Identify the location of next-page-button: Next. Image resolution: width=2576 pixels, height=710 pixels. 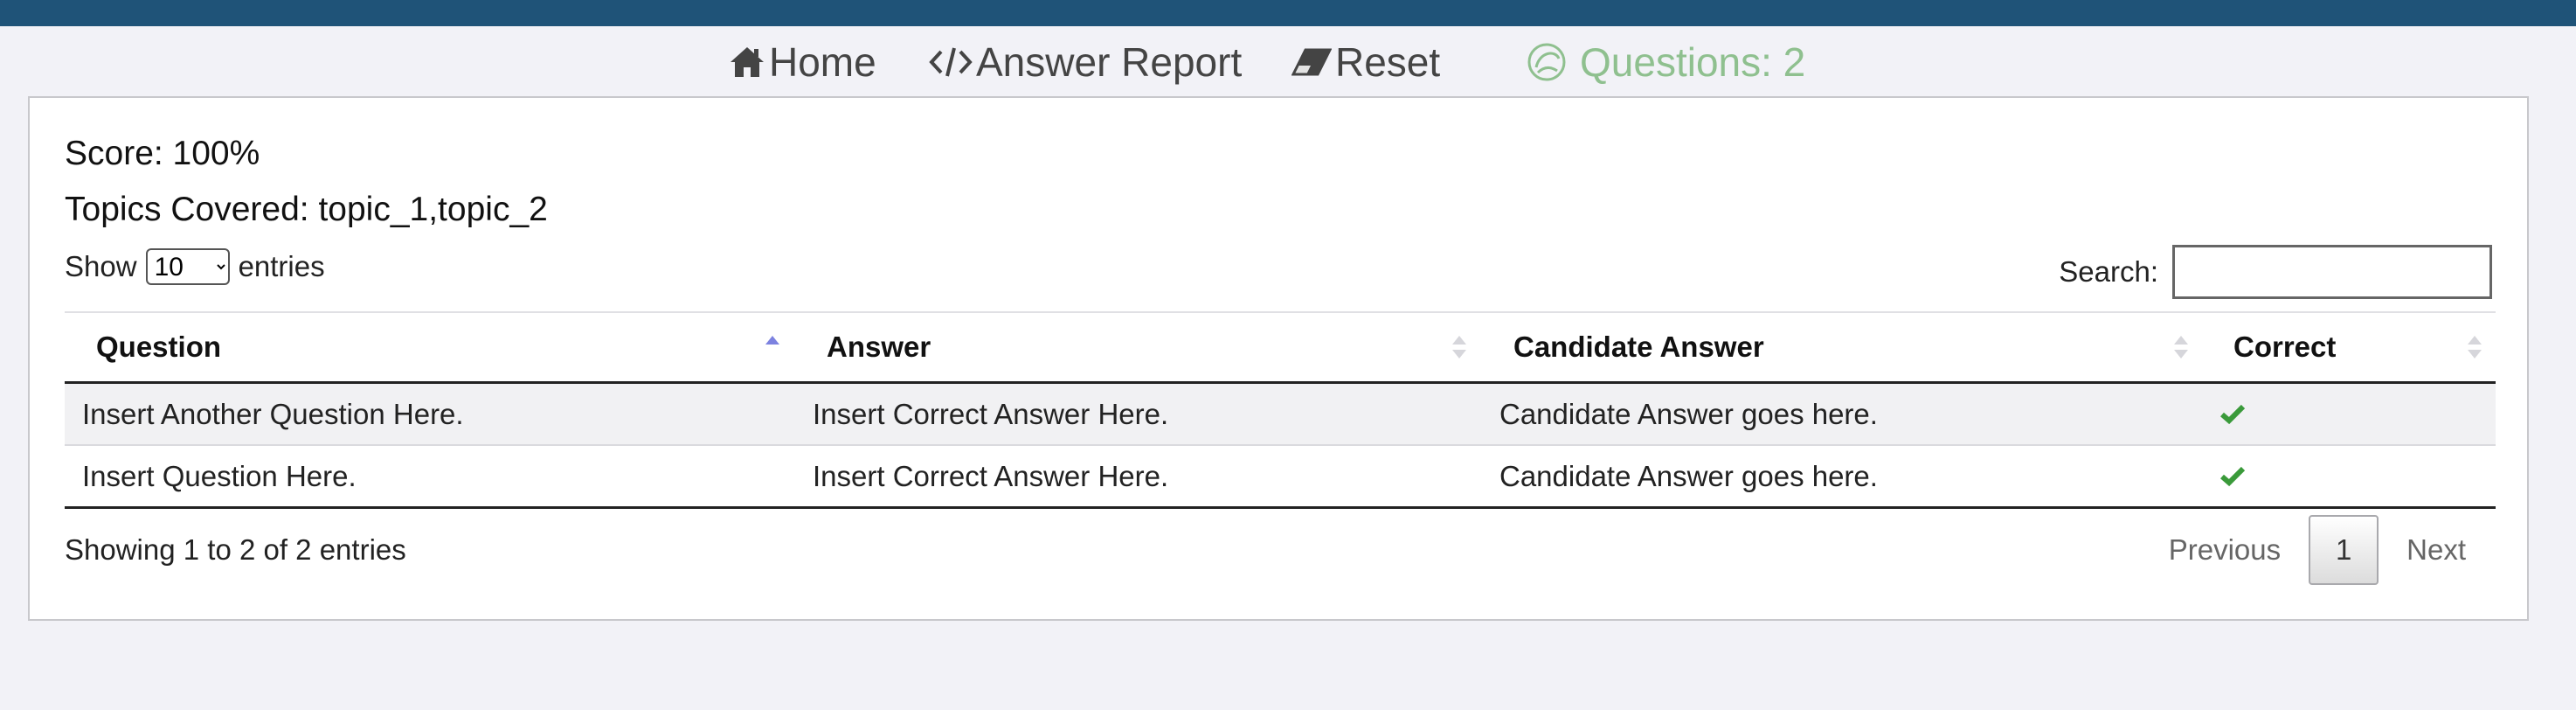
(2436, 550).